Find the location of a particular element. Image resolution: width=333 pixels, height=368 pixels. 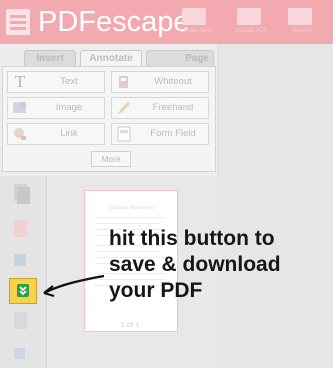

annotation-line: save & download is located at coordinates (195, 264).